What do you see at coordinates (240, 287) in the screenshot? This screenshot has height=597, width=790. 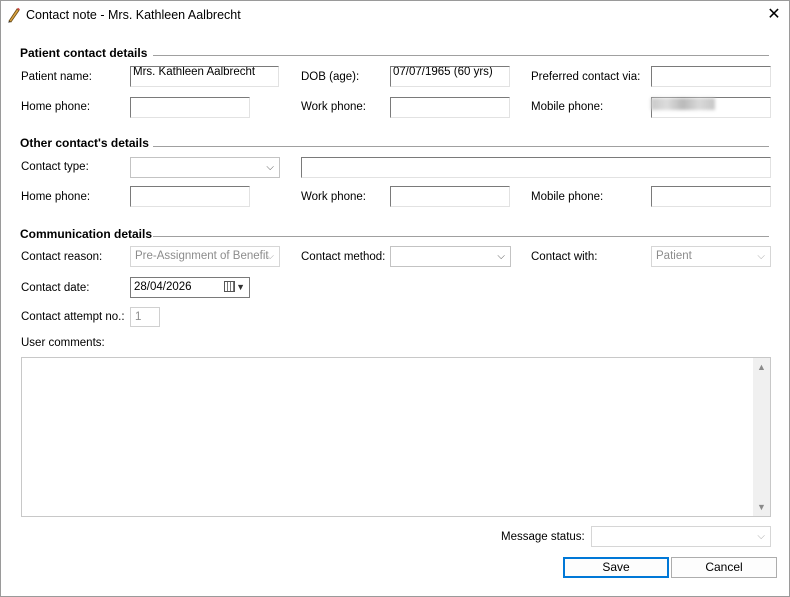 I see `chevron-down-icon: ▼` at bounding box center [240, 287].